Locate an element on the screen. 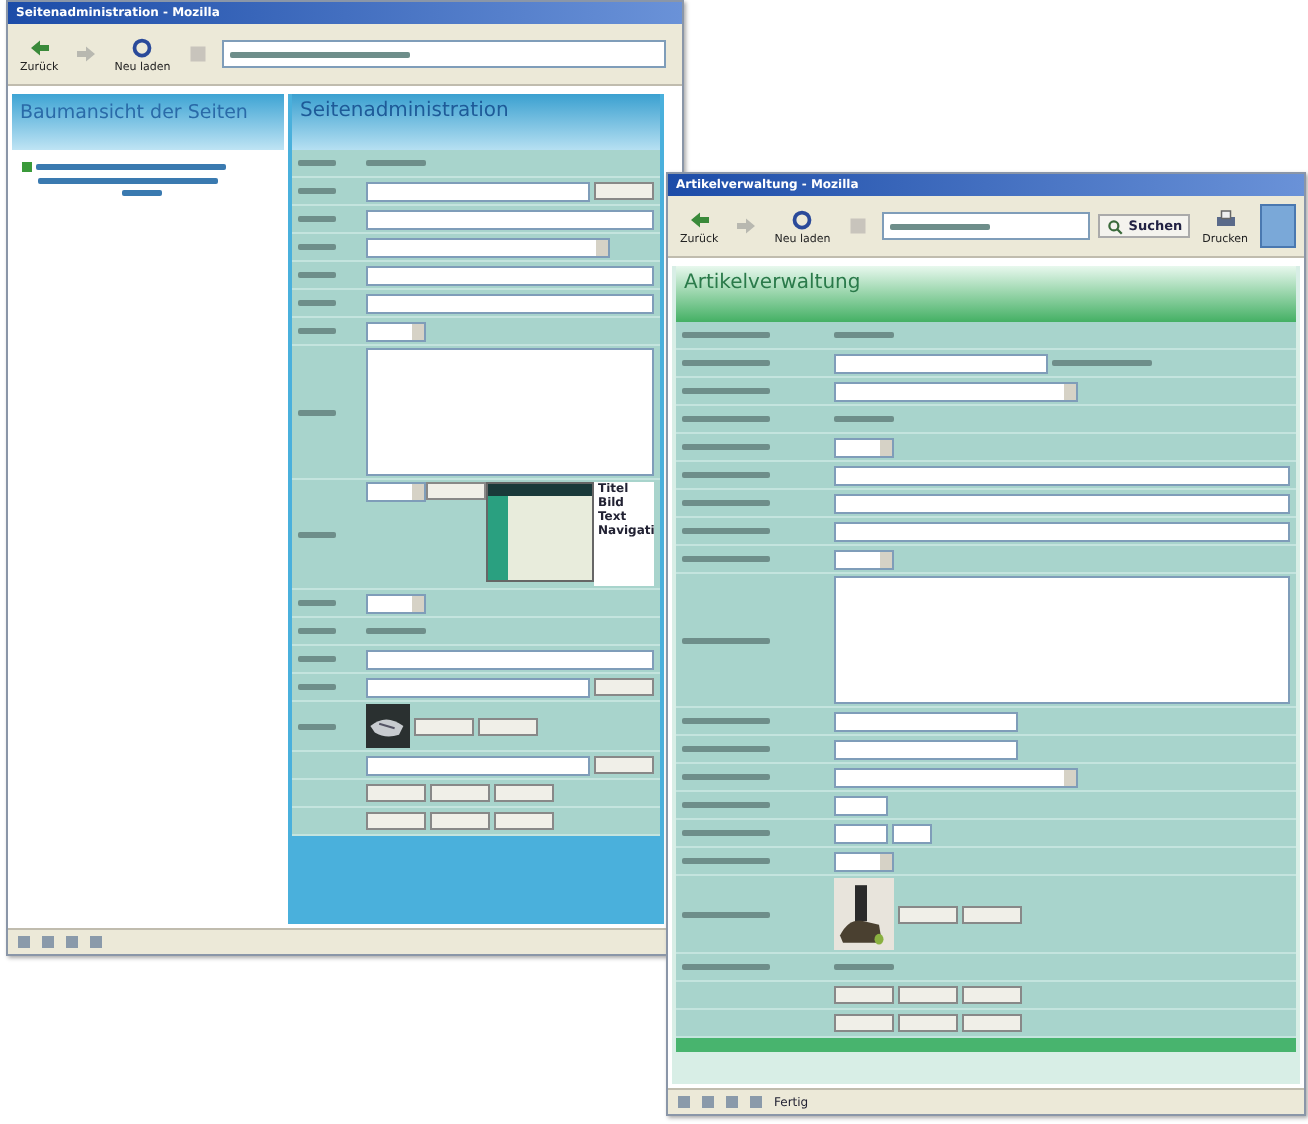 This screenshot has width=1308, height=1124. printer-icon is located at coordinates (1225, 219).